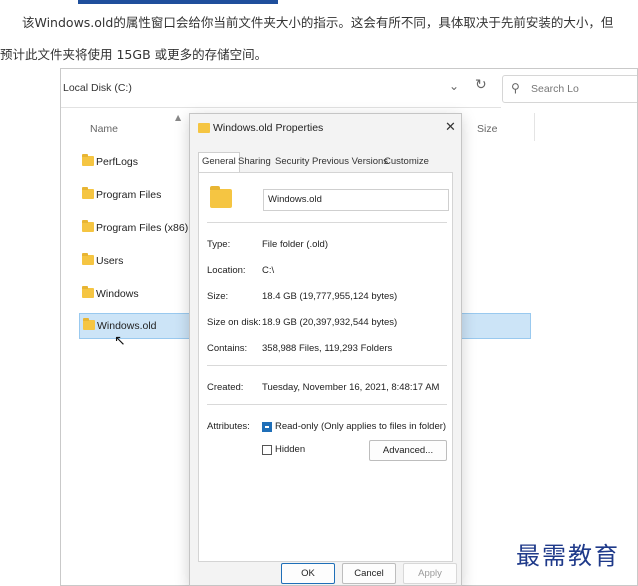 Image resolution: width=638 pixels, height=586 pixels. I want to click on folder-name: Users, so click(110, 261).